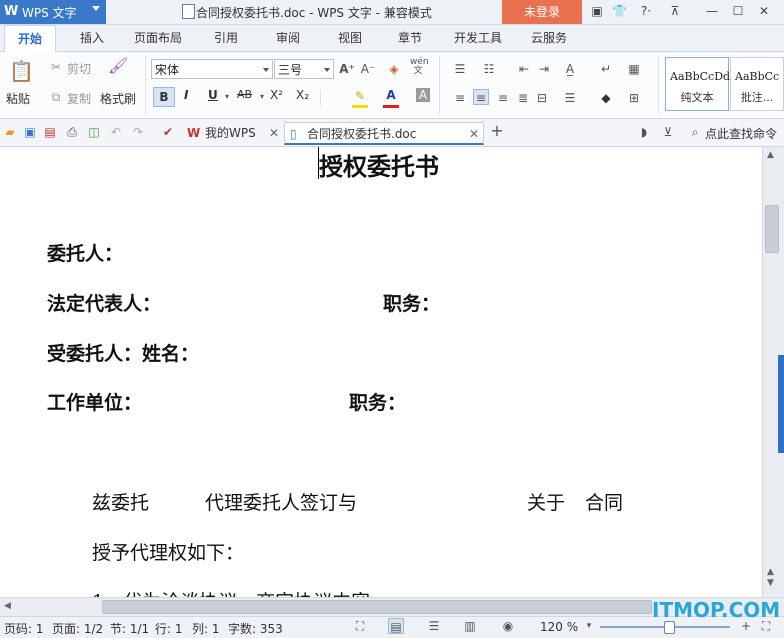 This screenshot has width=784, height=638. What do you see at coordinates (419, 67) in the screenshot?
I see `phonetic-guide-icon: wén 文` at bounding box center [419, 67].